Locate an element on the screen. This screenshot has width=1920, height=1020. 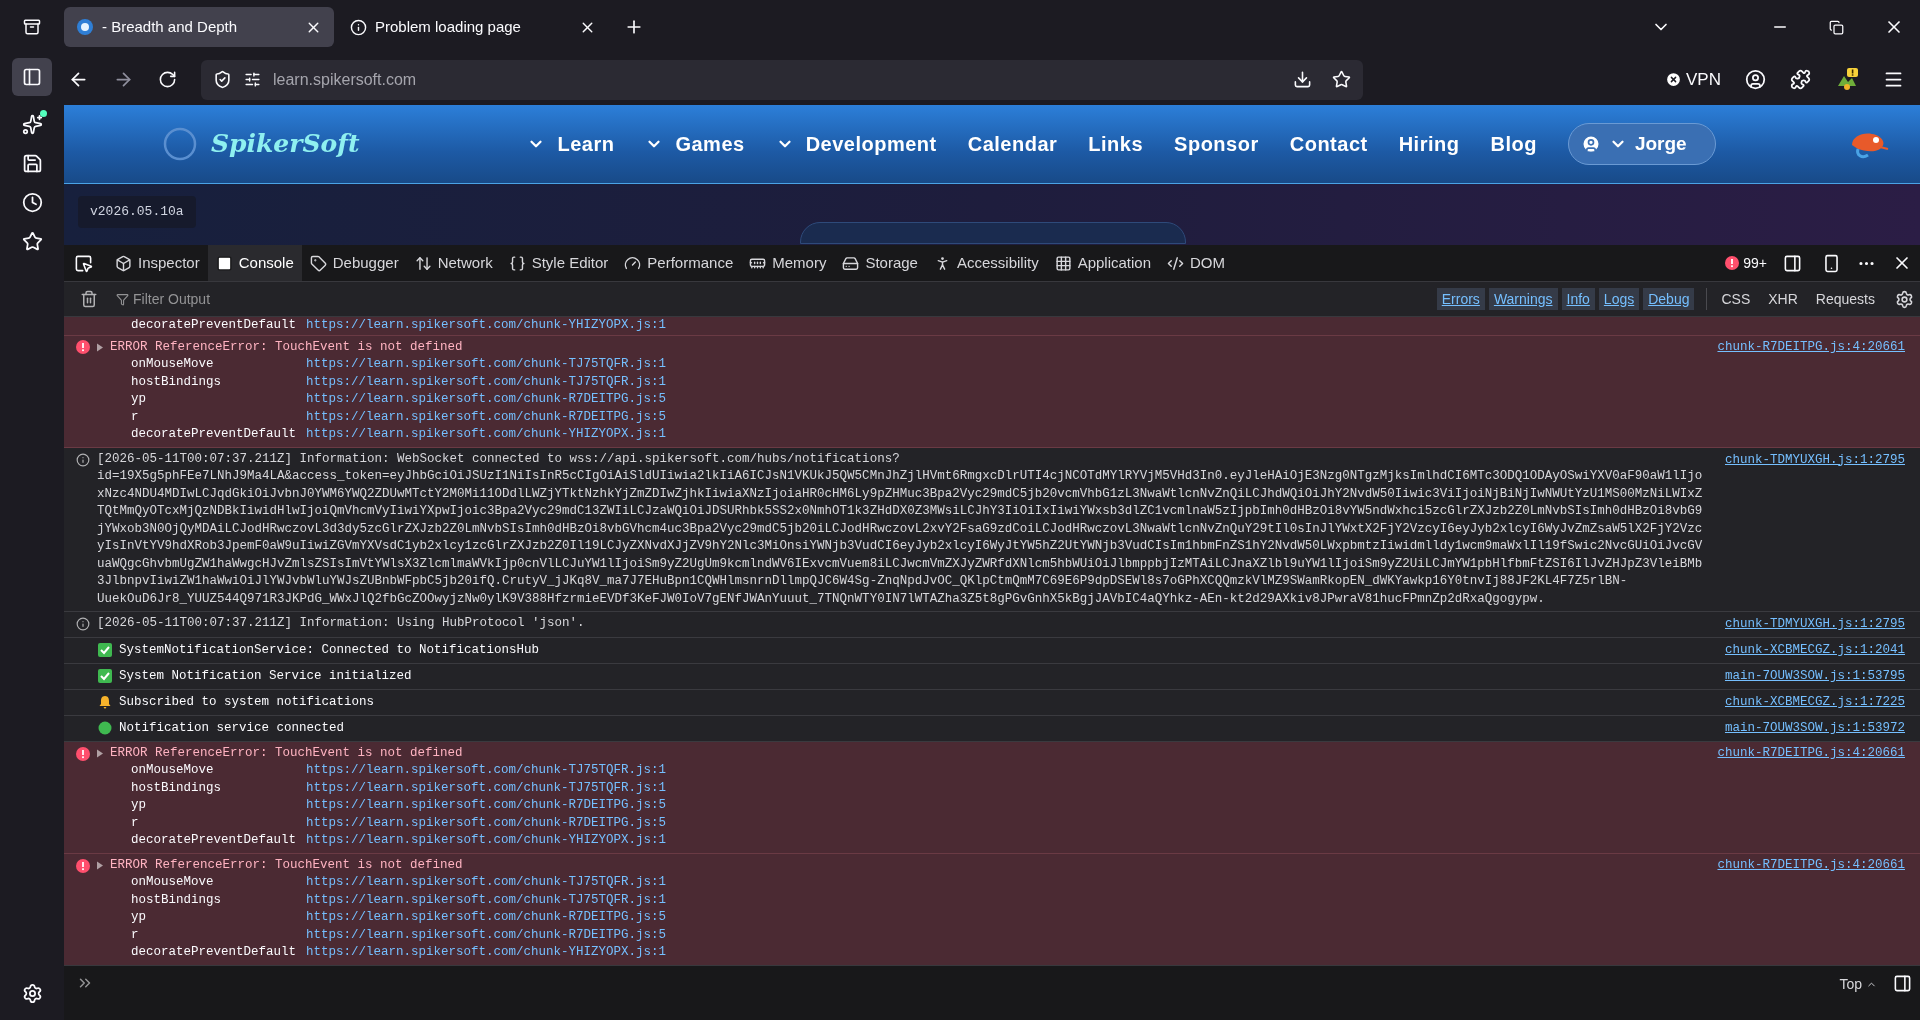
account-icon is located at coordinates (1755, 79).